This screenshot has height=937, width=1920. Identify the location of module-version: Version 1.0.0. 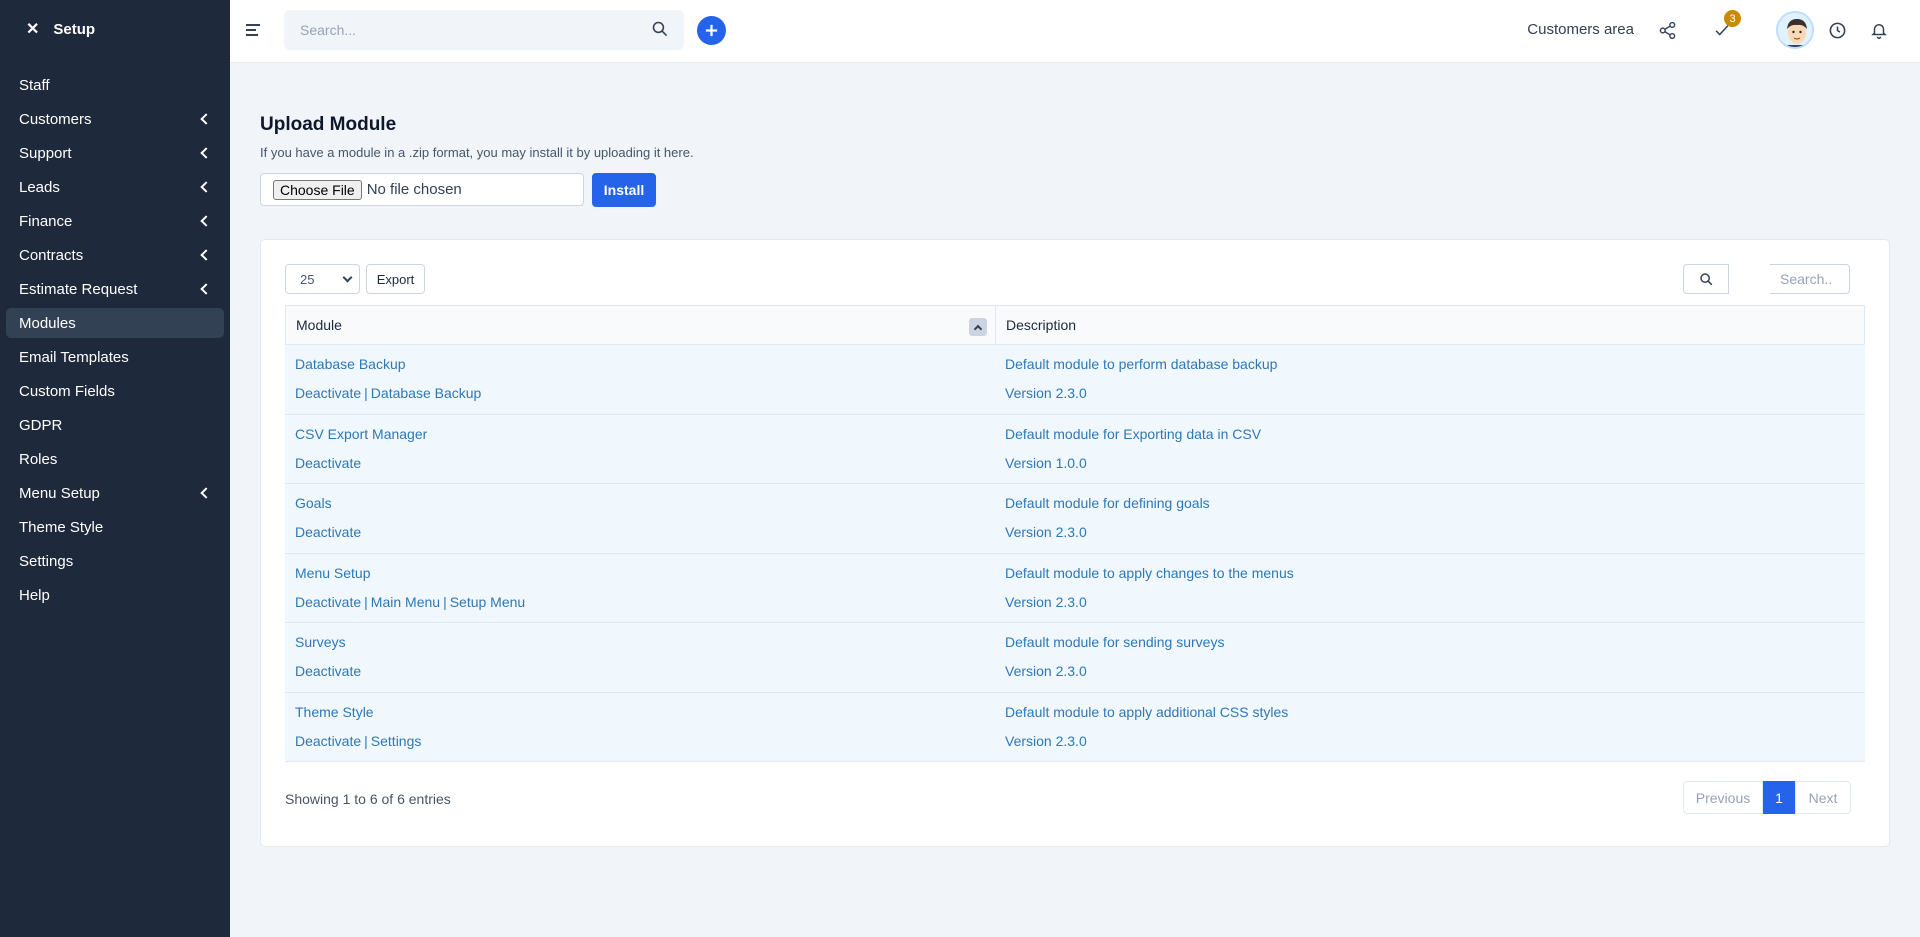
(1046, 462).